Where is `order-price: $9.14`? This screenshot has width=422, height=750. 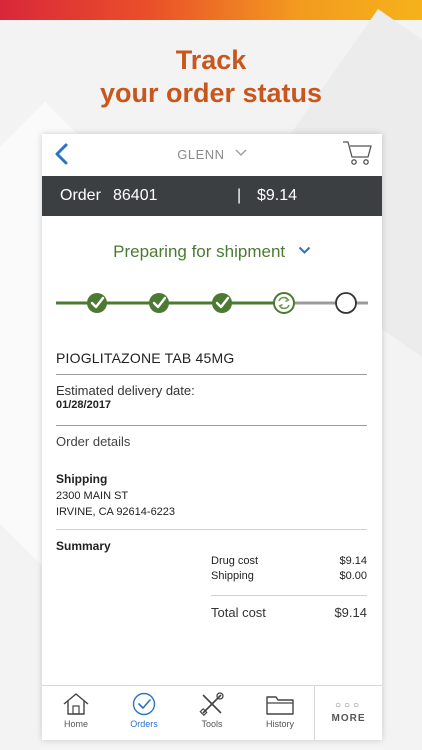
order-price: $9.14 is located at coordinates (277, 195).